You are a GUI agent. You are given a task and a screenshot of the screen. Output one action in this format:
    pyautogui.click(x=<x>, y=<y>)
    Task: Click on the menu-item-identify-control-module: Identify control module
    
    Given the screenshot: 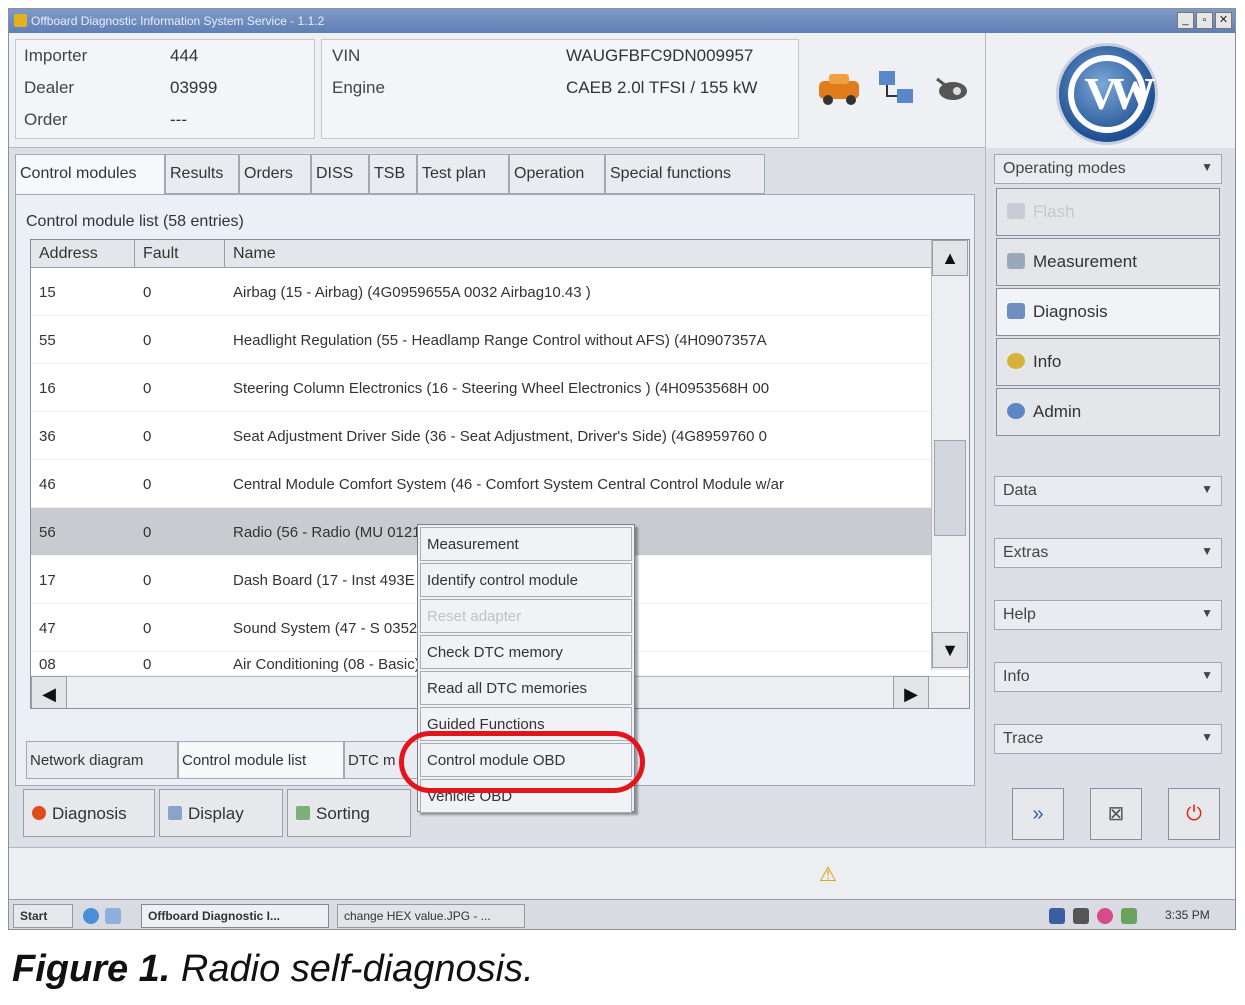 What is the action you would take?
    pyautogui.click(x=526, y=580)
    